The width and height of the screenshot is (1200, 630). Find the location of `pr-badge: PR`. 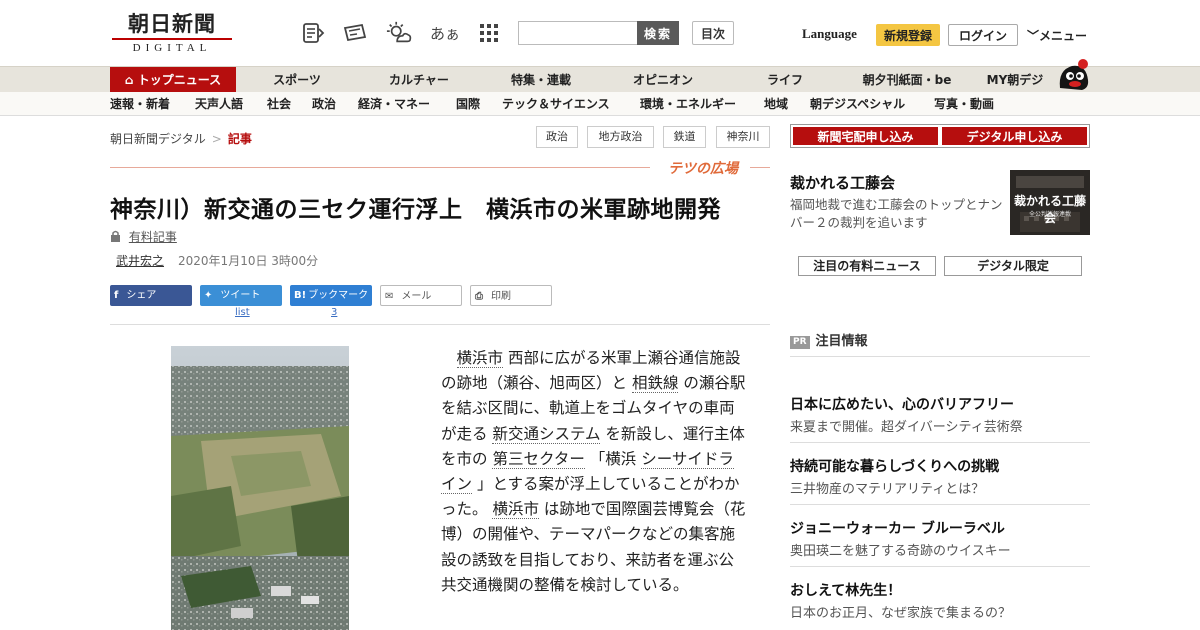

pr-badge: PR is located at coordinates (800, 342).